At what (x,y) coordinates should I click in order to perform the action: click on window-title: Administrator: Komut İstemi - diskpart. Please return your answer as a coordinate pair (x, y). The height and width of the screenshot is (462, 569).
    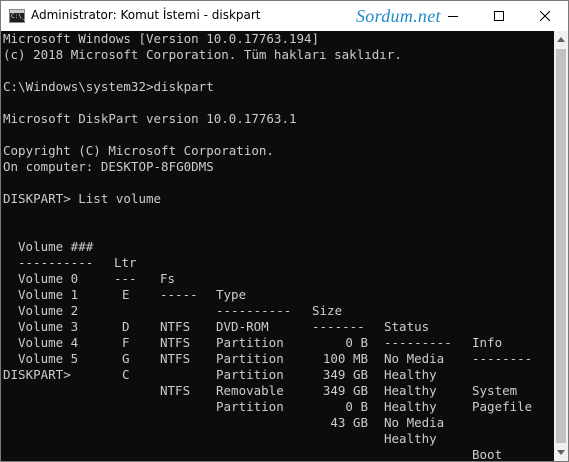
    Looking at the image, I should click on (146, 15).